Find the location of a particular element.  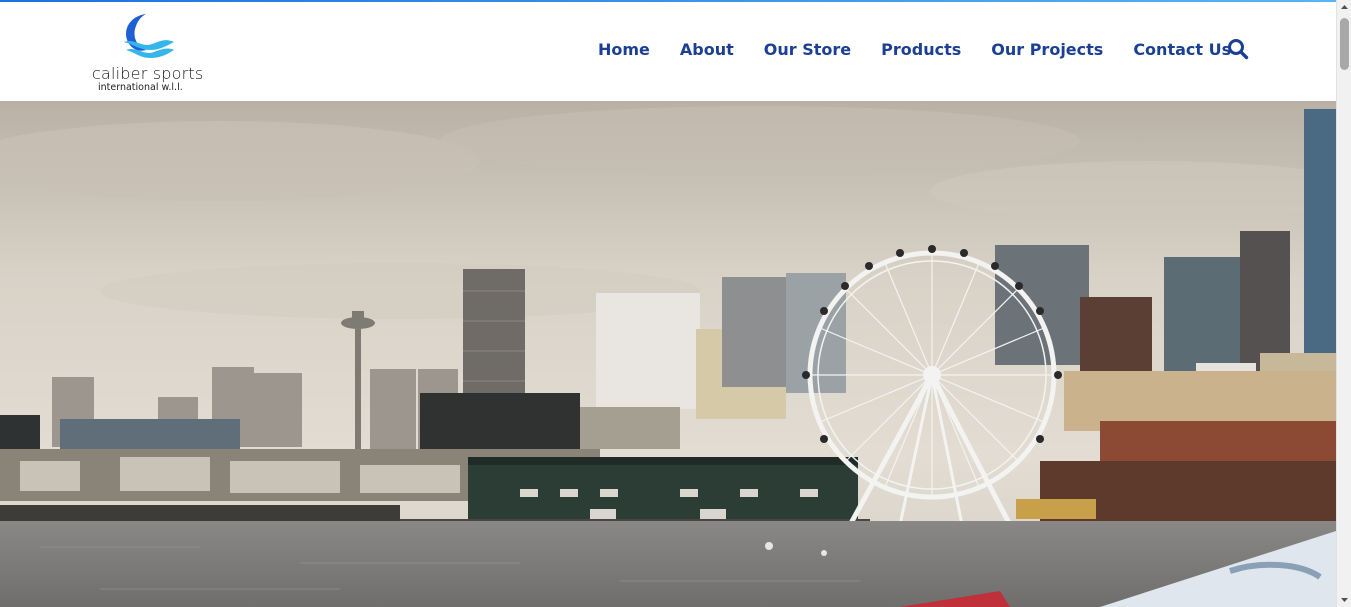

nav-our-projects: Our Projects is located at coordinates (1047, 49).